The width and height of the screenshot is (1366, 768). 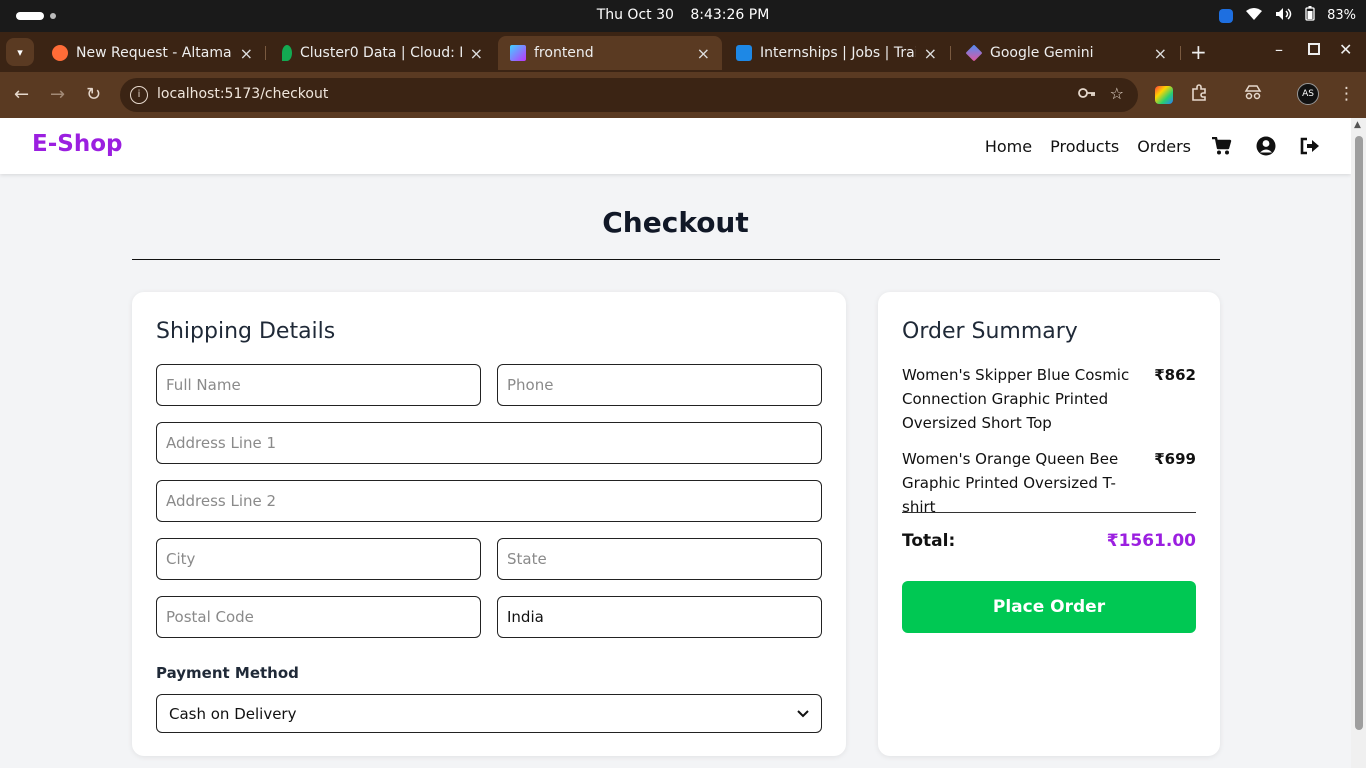 What do you see at coordinates (1049, 512) in the screenshot?
I see `summary-divider` at bounding box center [1049, 512].